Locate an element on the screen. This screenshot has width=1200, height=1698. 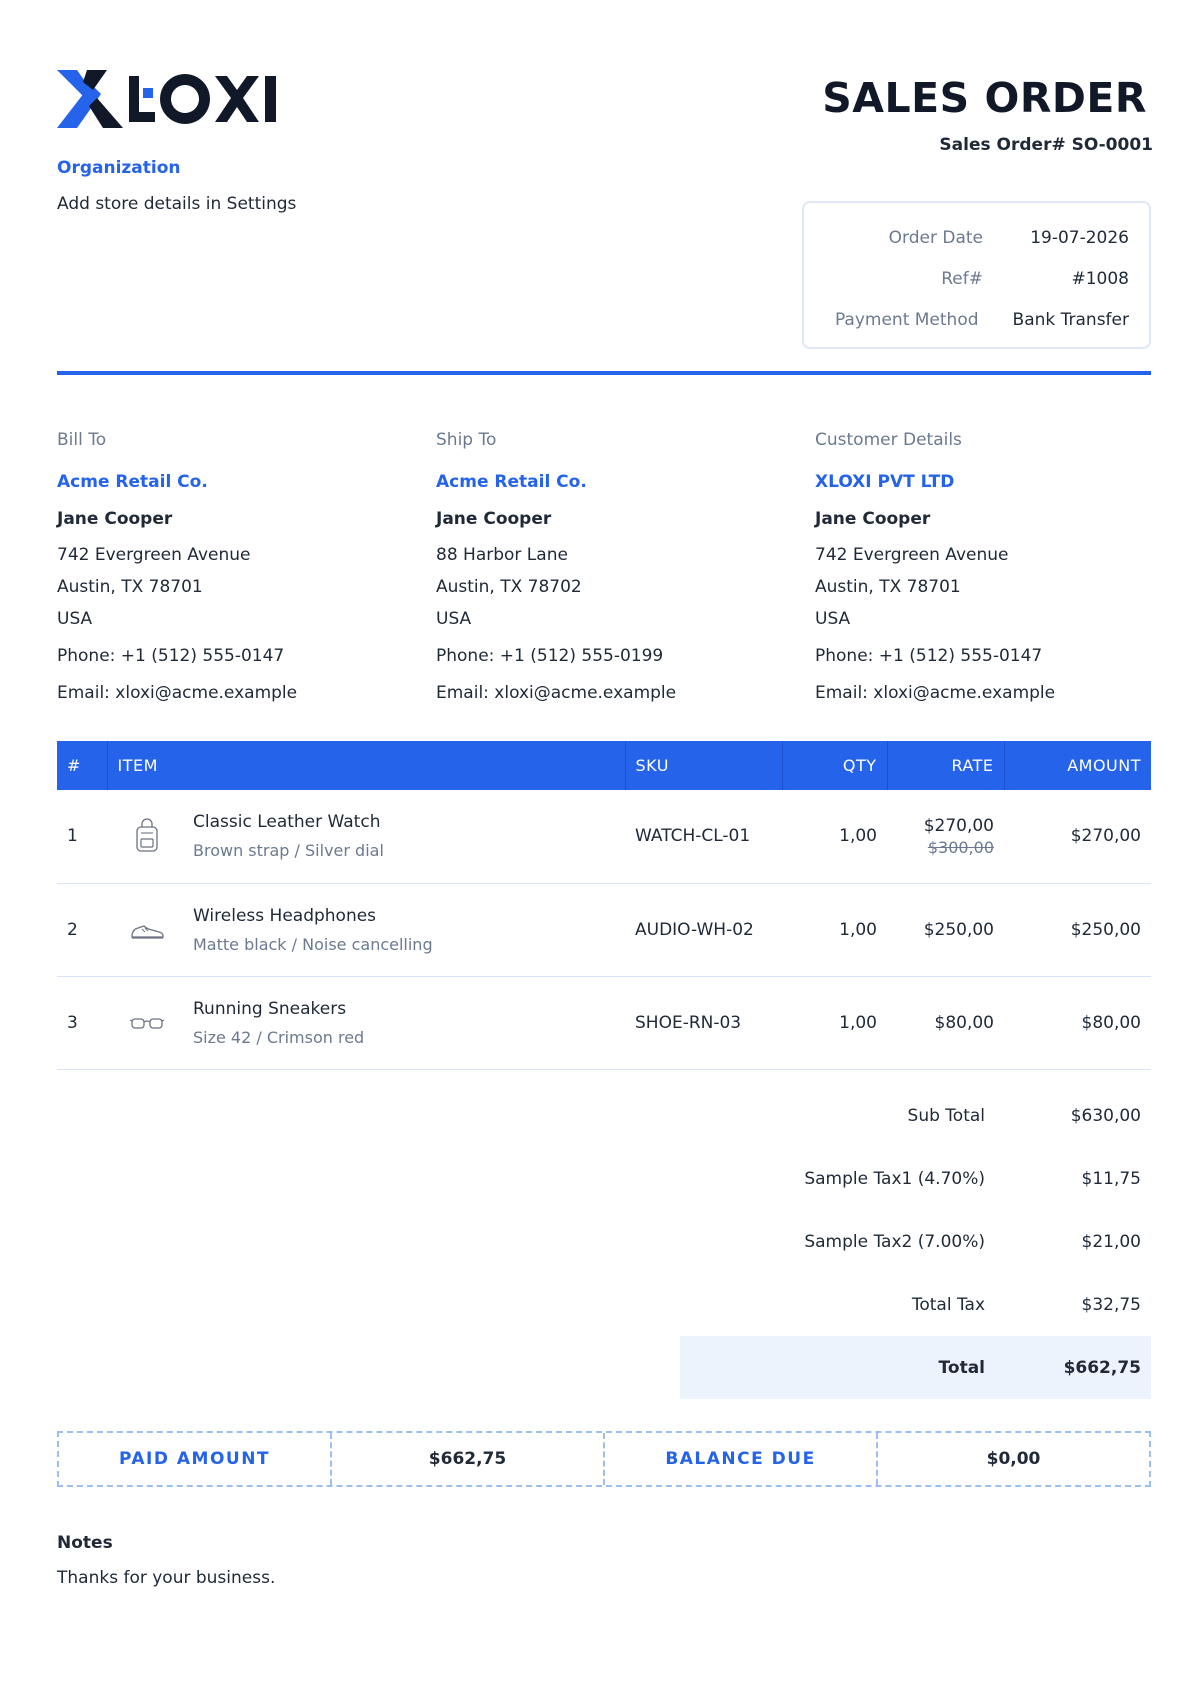
subtotal-value: $630,00 is located at coordinates (1105, 1115).